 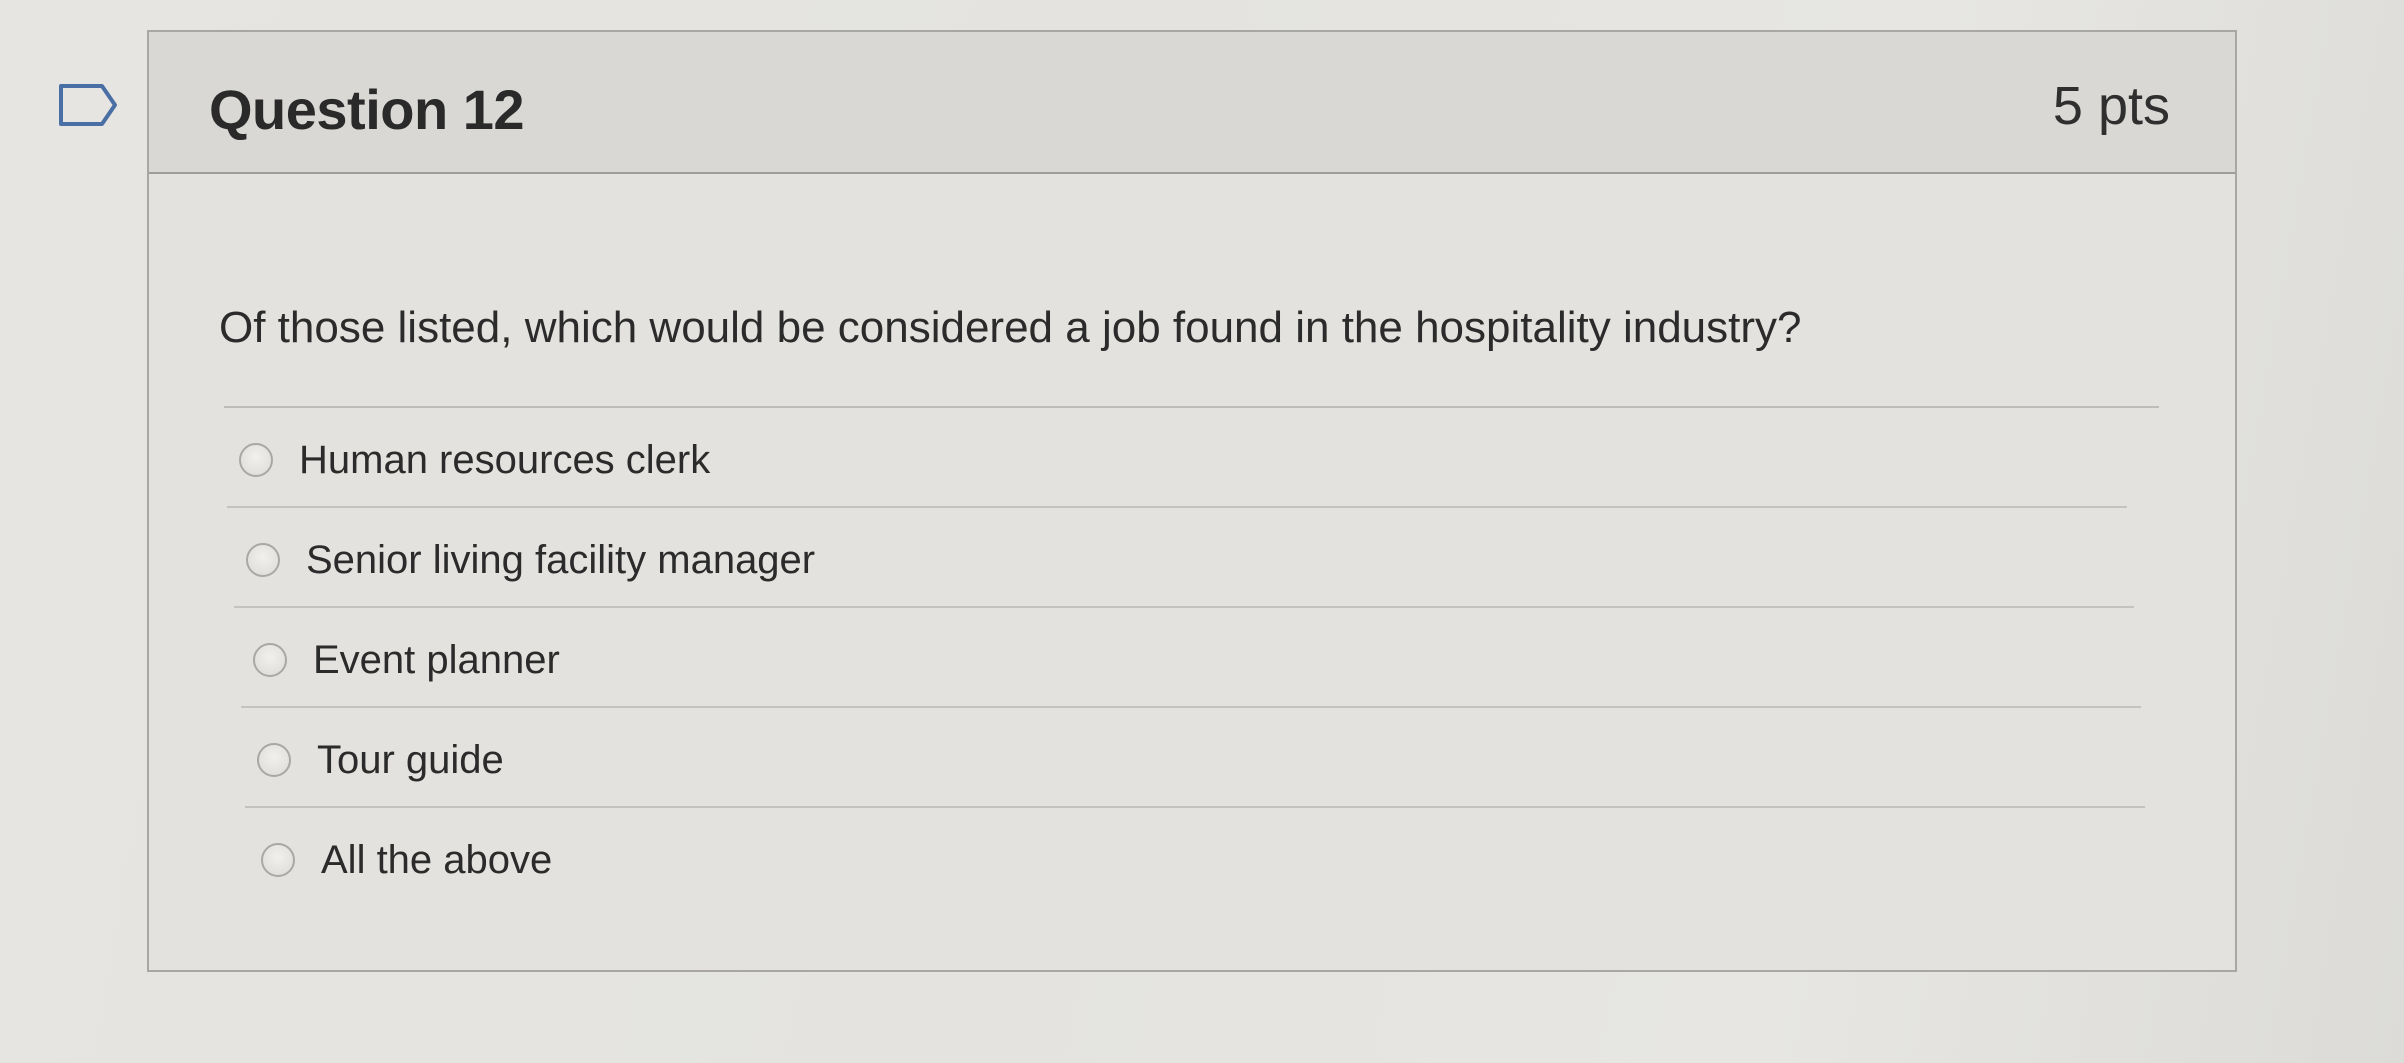 What do you see at coordinates (367, 109) in the screenshot?
I see `question-title: Question 12` at bounding box center [367, 109].